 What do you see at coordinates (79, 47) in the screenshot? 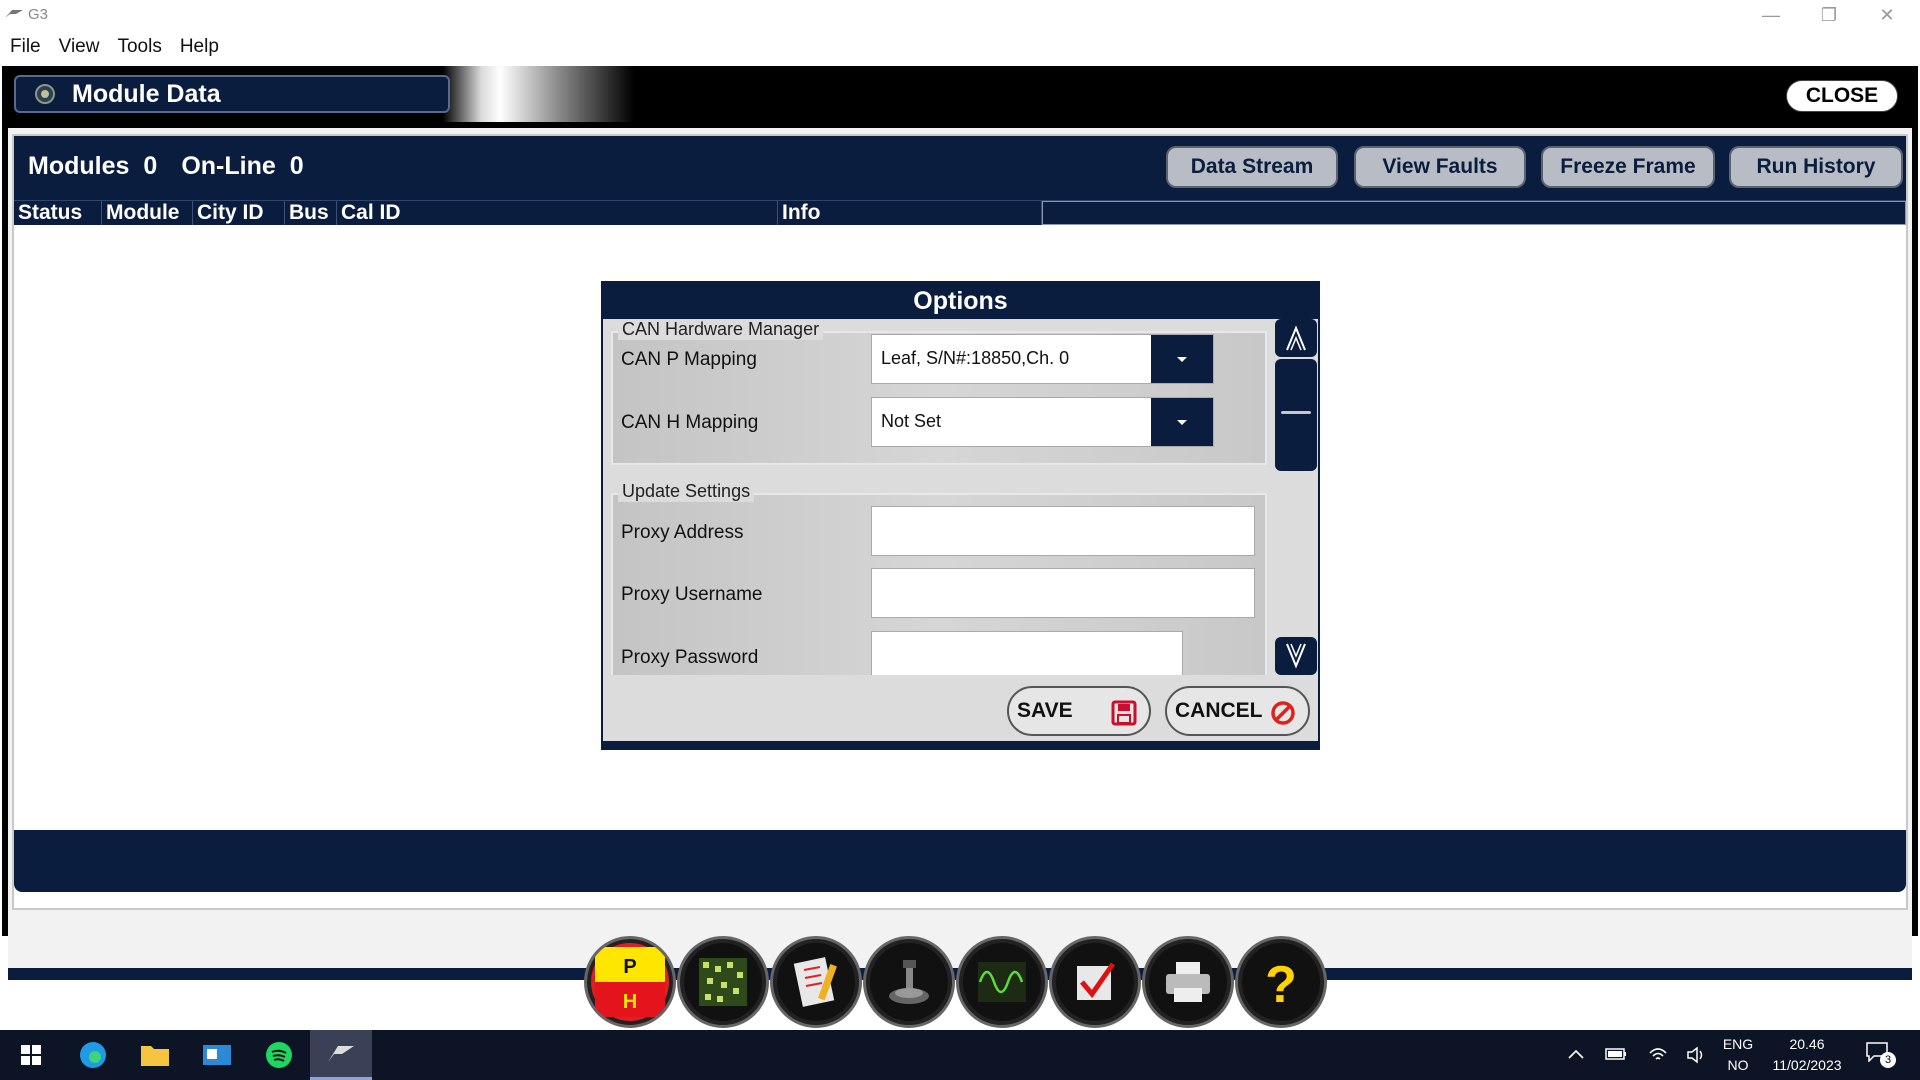
I see `menu-view: View` at bounding box center [79, 47].